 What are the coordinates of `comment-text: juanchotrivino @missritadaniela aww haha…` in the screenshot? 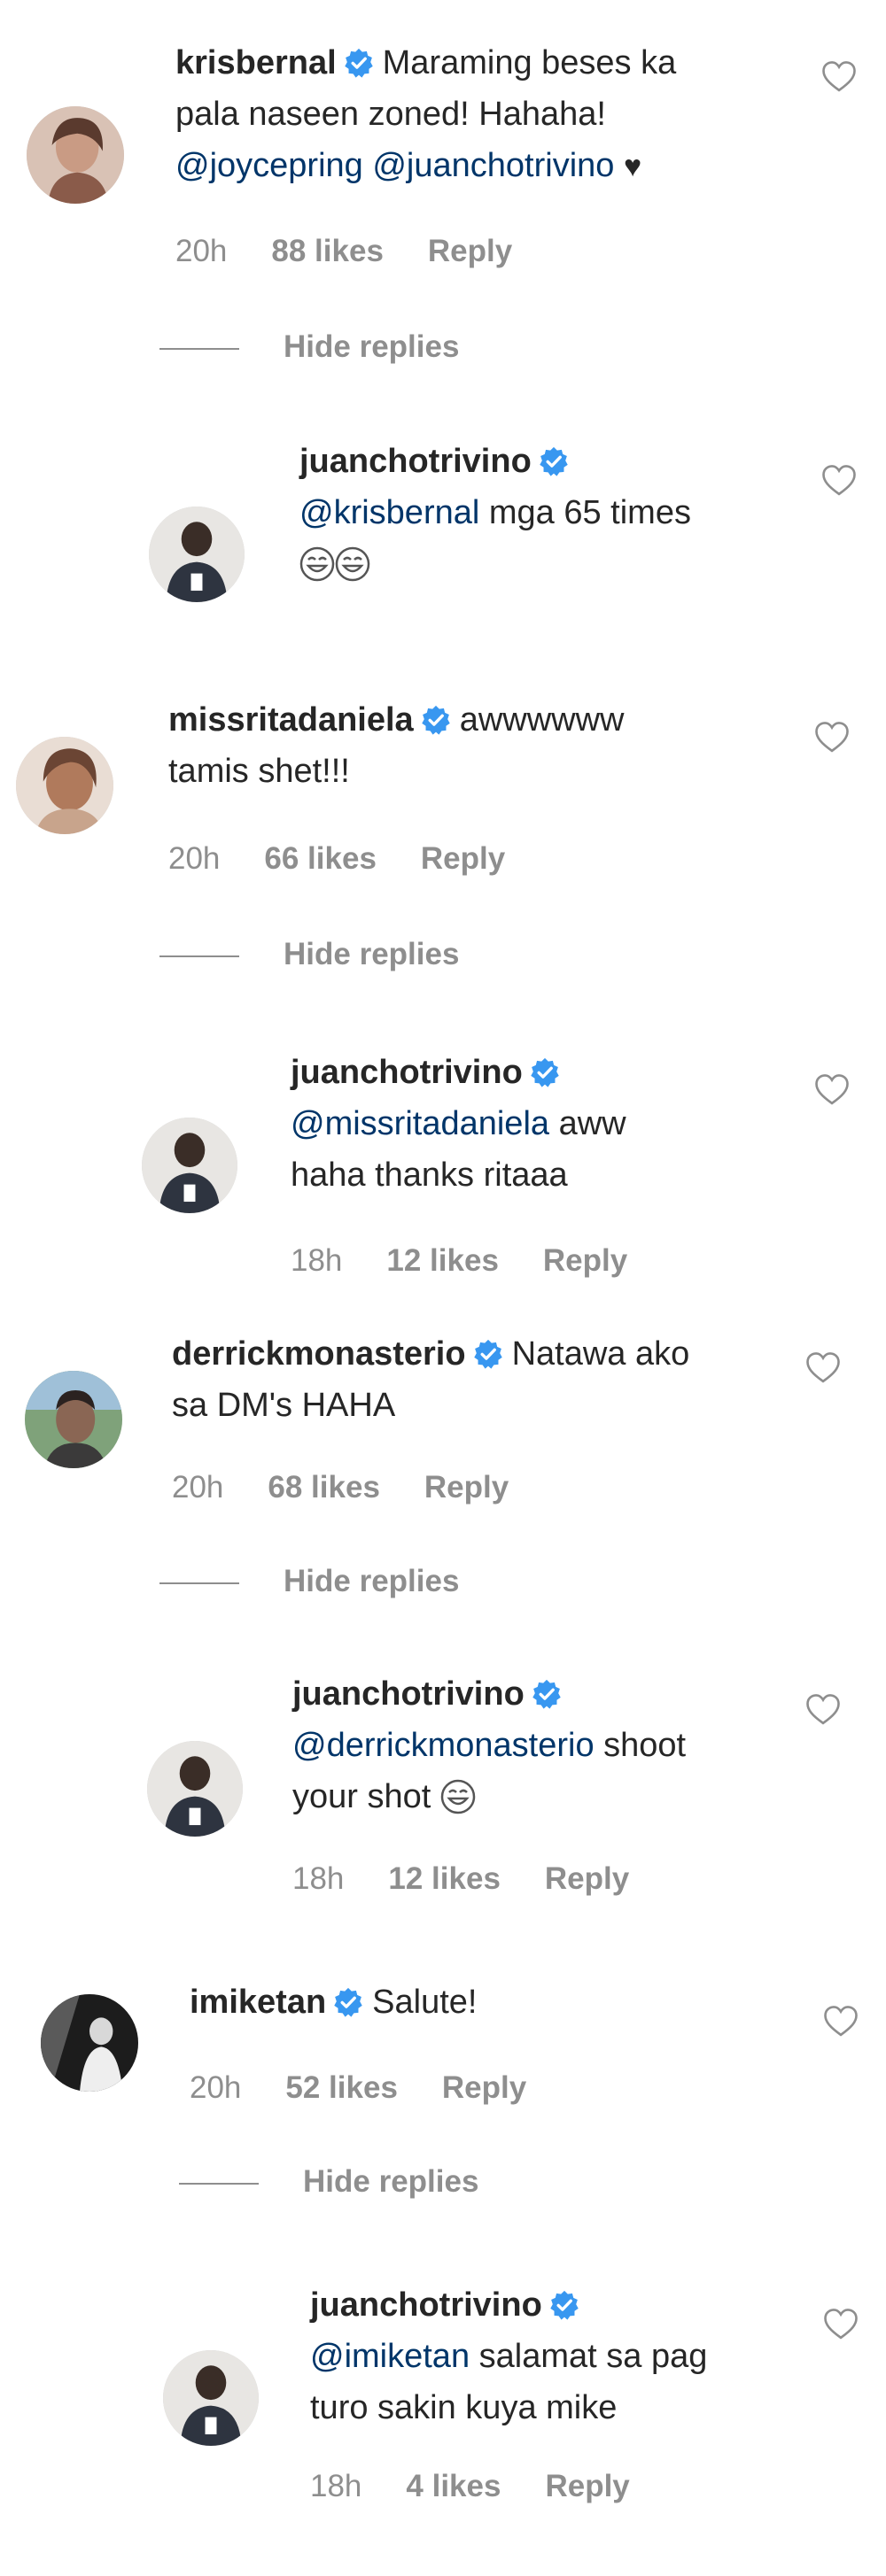 It's located at (458, 1124).